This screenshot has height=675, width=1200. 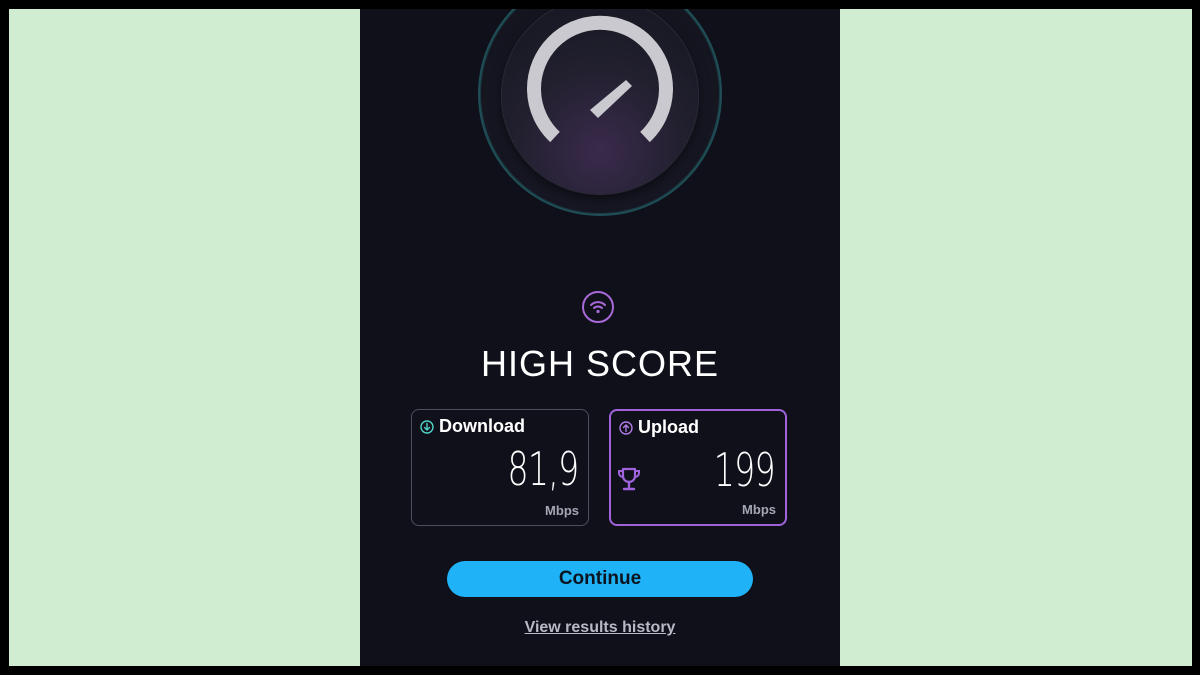 I want to click on upload-card-header: Upload, so click(x=659, y=427).